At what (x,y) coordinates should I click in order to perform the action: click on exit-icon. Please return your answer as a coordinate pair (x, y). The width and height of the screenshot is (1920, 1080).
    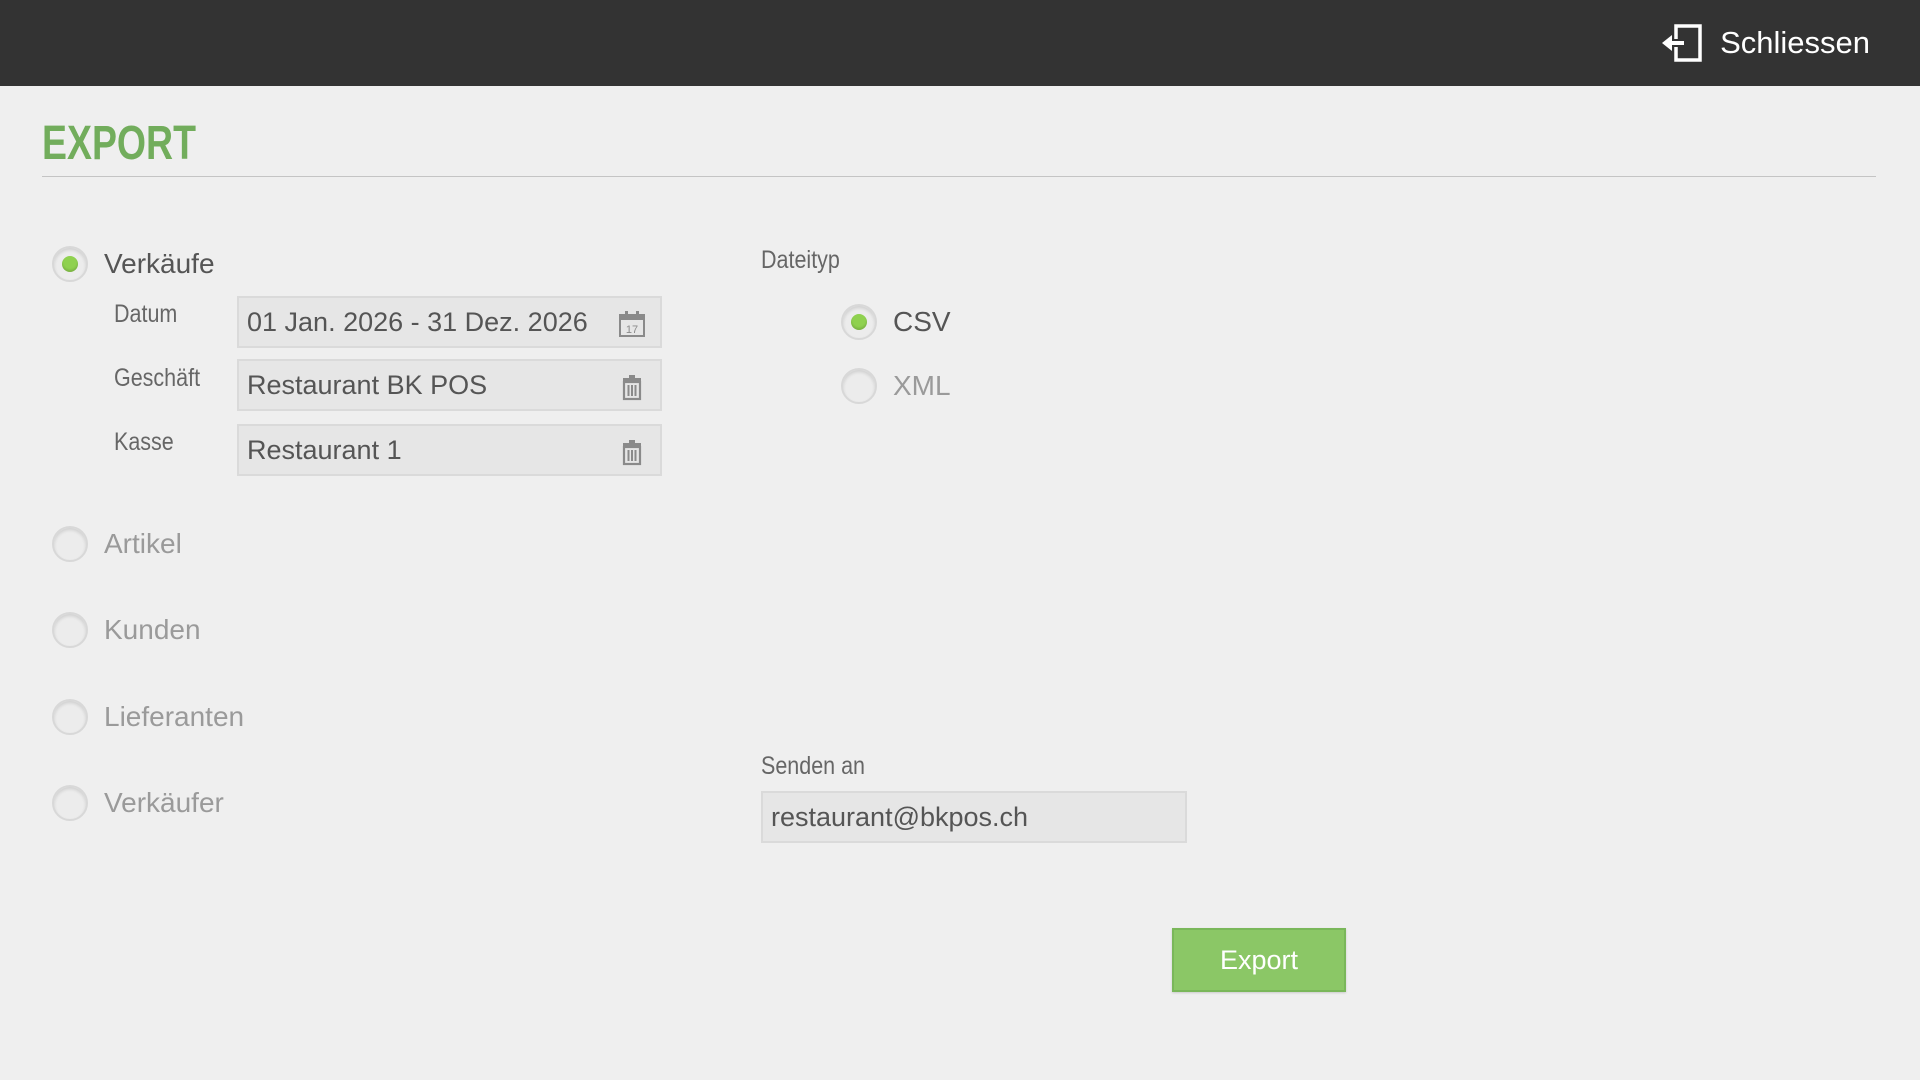
    Looking at the image, I should click on (1682, 43).